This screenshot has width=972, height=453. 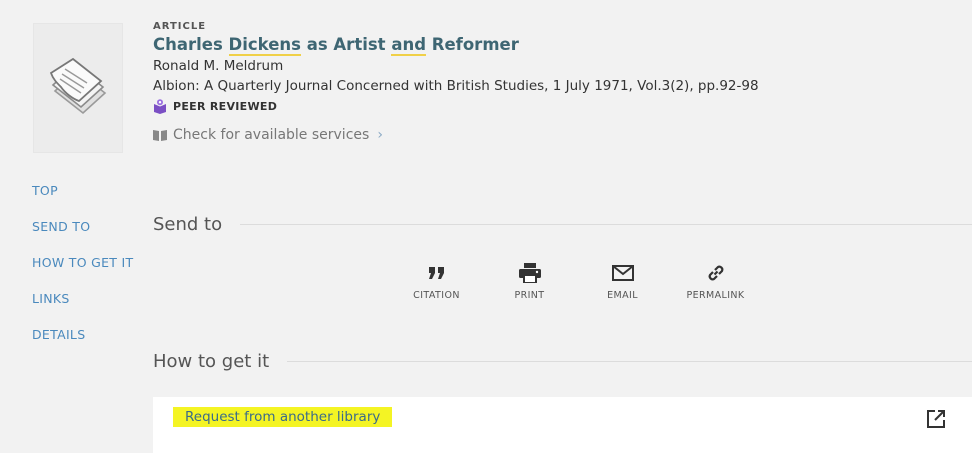 What do you see at coordinates (160, 106) in the screenshot?
I see `peer-reviewed-icon` at bounding box center [160, 106].